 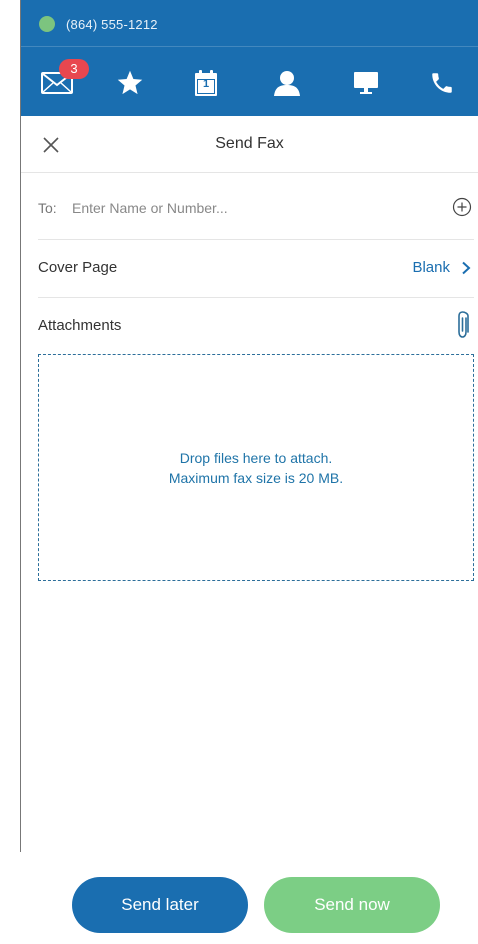 I want to click on phone-icon, so click(x=442, y=83).